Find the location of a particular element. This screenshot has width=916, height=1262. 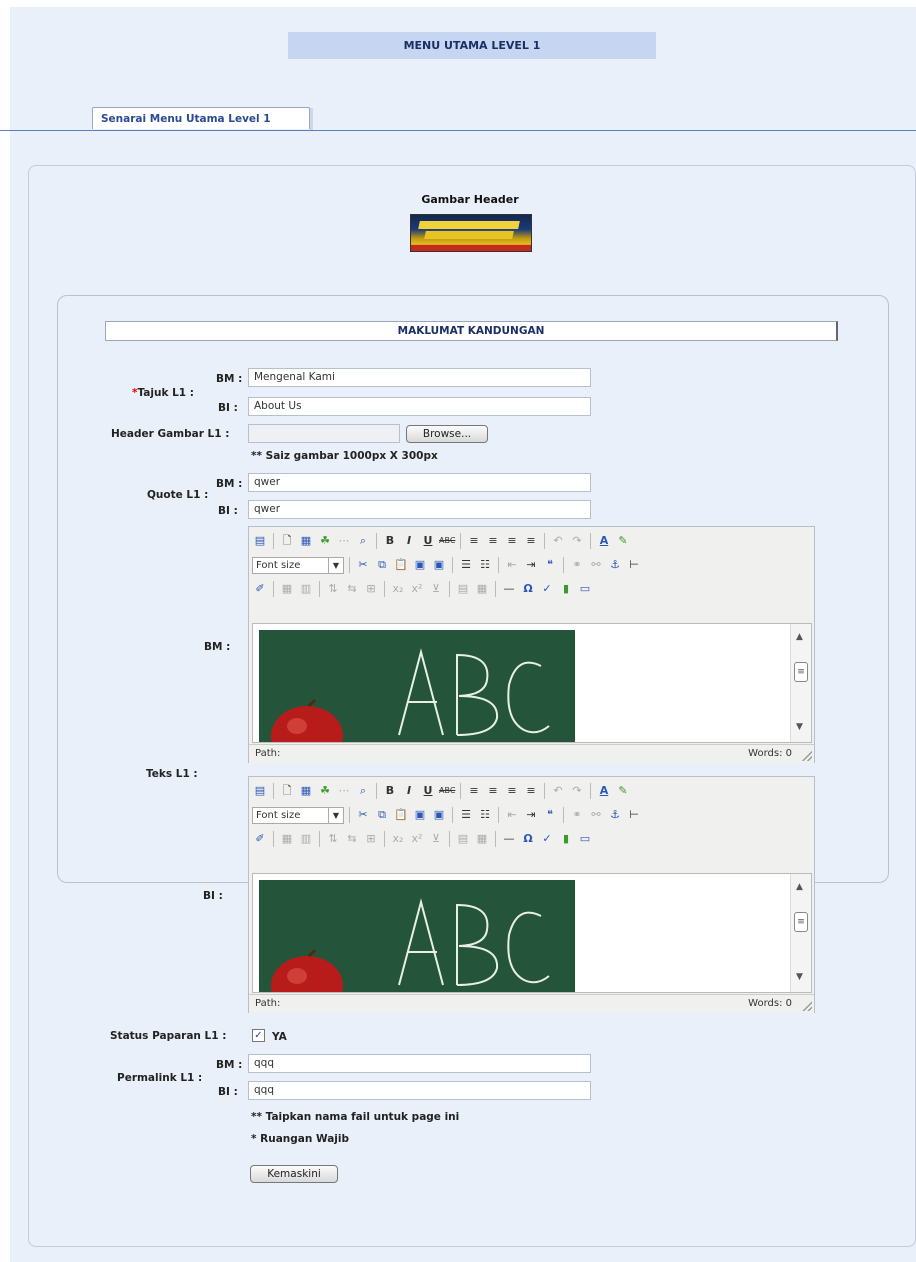

redo-icon: ↷ is located at coordinates (577, 791).